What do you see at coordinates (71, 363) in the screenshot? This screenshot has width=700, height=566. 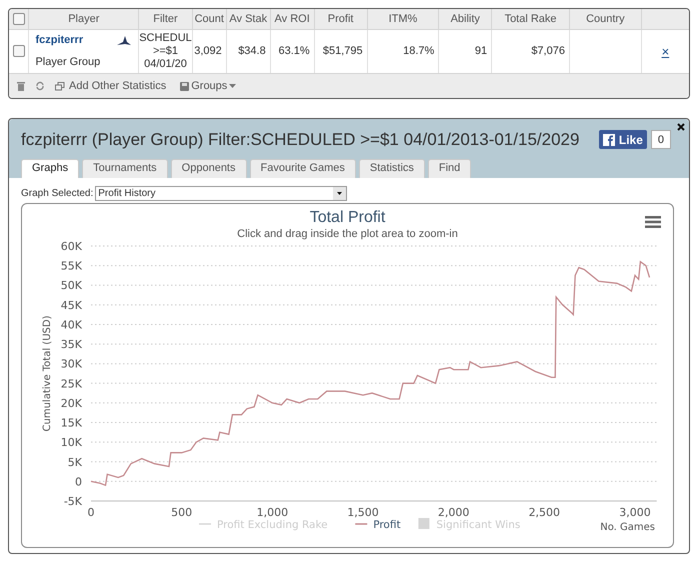 I see `axis-label: 30K` at bounding box center [71, 363].